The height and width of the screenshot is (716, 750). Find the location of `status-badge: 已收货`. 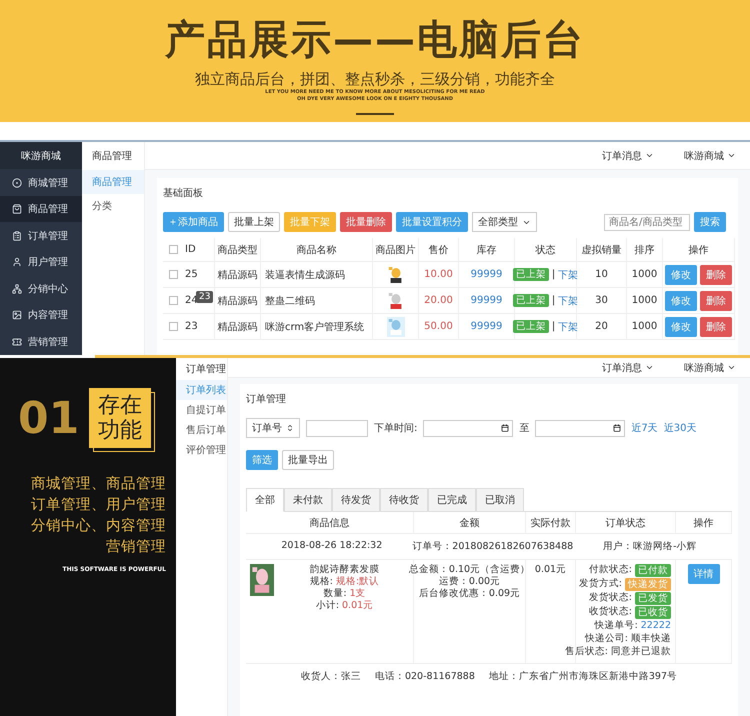

status-badge: 已收货 is located at coordinates (653, 612).